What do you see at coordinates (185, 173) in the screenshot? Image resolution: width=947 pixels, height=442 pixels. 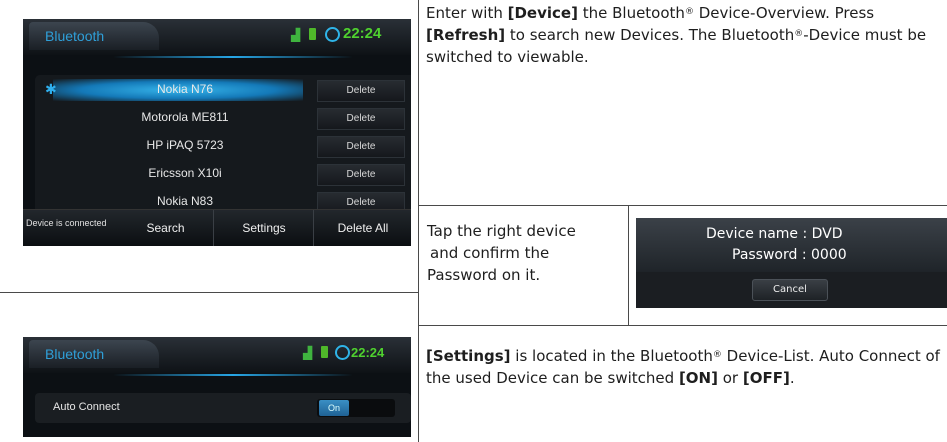 I see `device-name: Ericsson X10i` at bounding box center [185, 173].